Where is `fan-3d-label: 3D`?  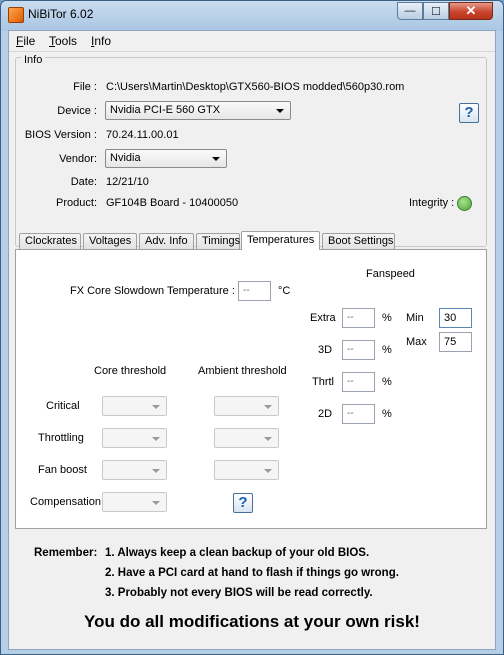
fan-3d-label: 3D is located at coordinates (325, 350).